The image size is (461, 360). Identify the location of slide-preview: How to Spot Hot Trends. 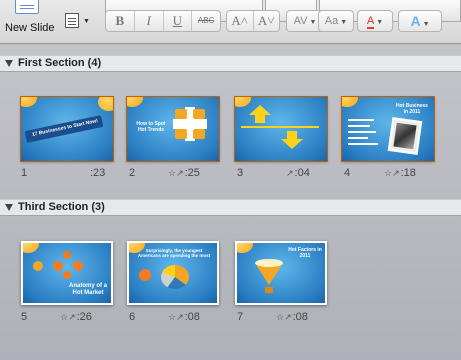
(173, 129).